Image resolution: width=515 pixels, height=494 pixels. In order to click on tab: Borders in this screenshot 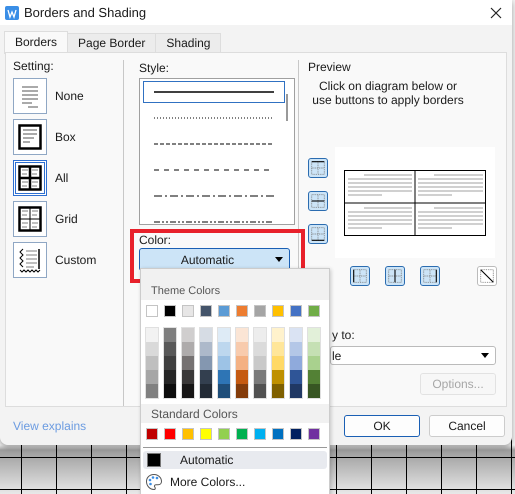, I will do `click(36, 42)`.